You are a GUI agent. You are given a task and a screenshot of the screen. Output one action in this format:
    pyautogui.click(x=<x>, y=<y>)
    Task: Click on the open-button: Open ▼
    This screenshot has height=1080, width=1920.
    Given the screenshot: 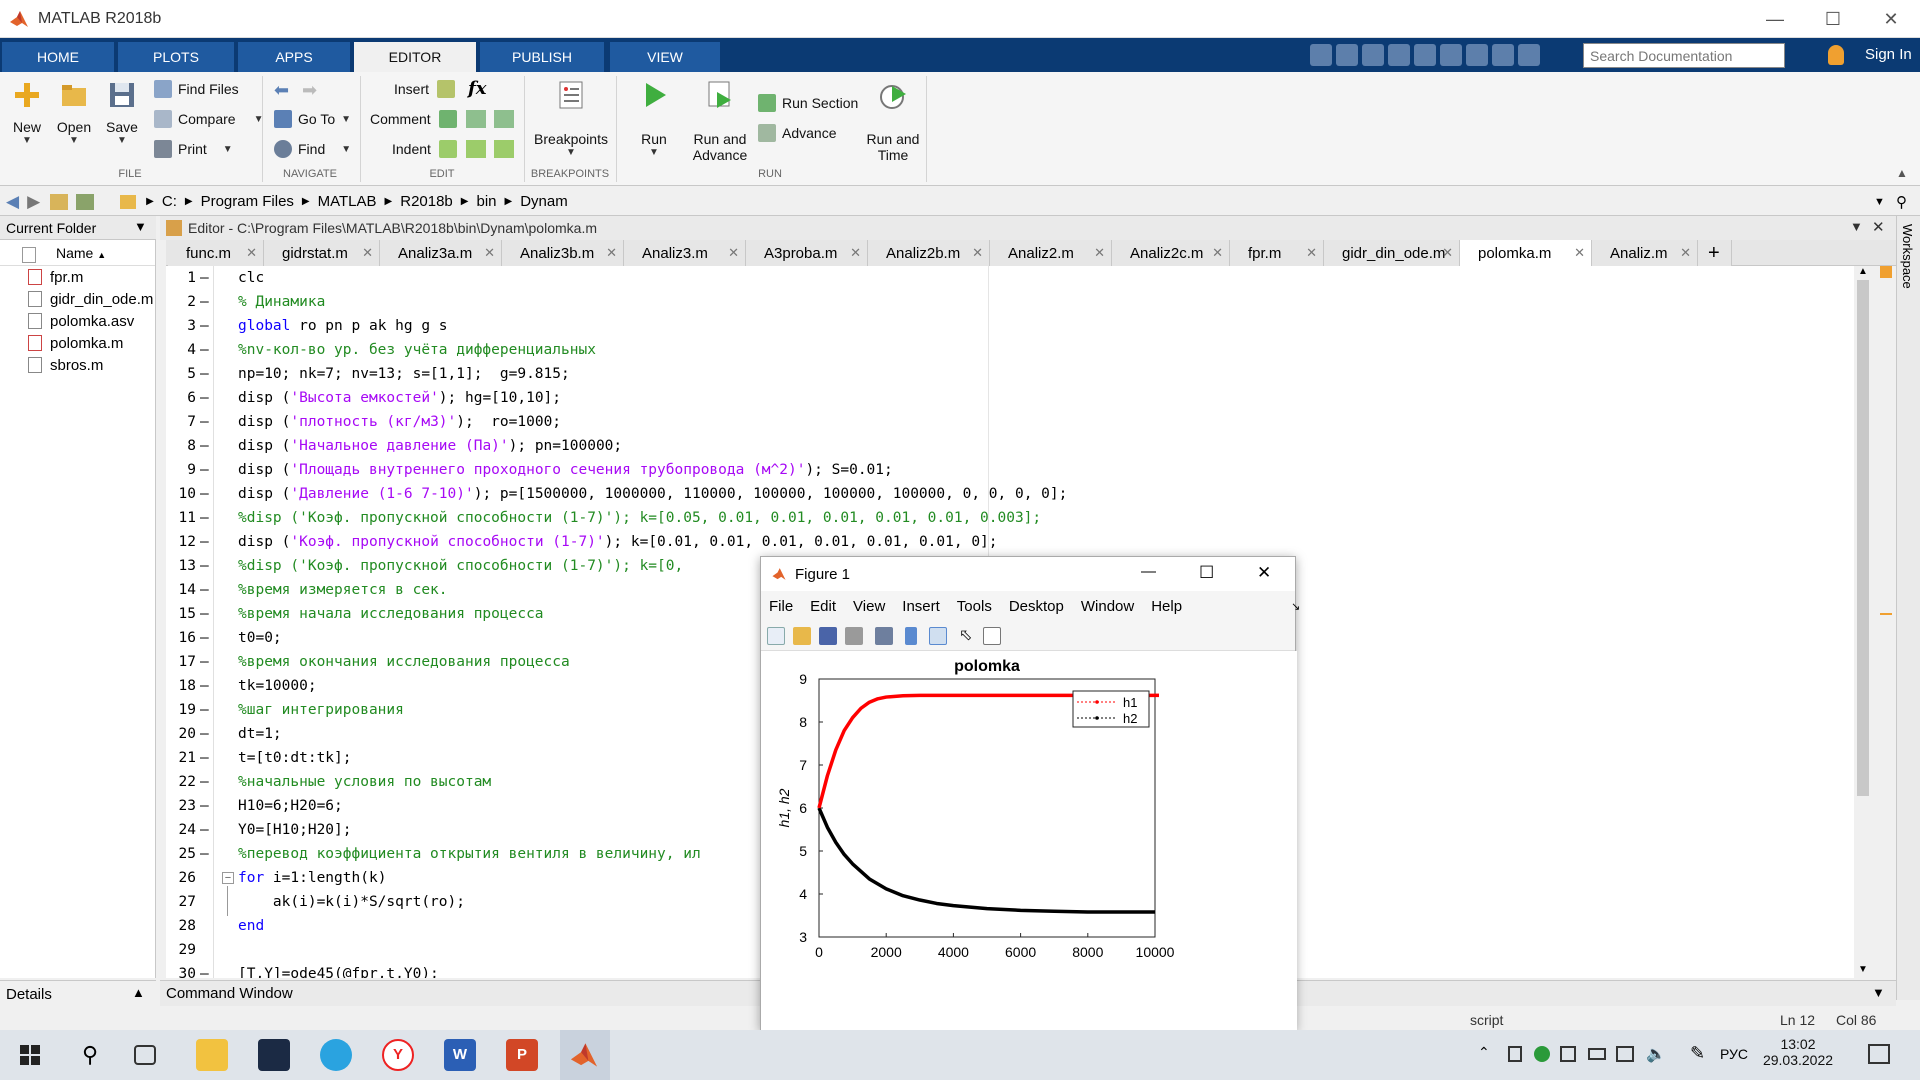 What is the action you would take?
    pyautogui.click(x=74, y=113)
    